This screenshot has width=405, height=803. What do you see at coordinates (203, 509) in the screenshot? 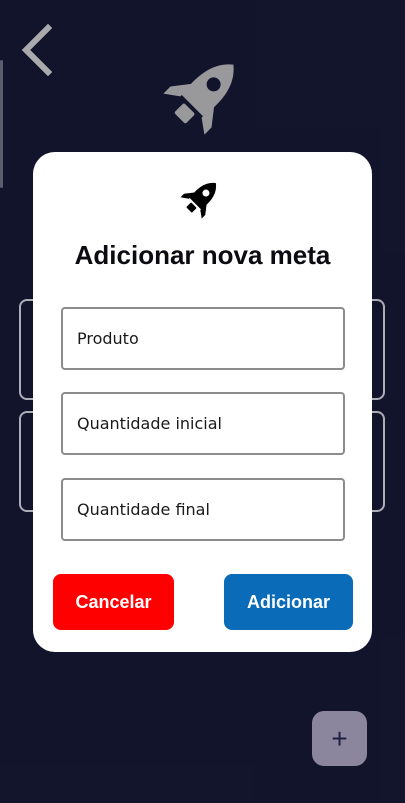
I see `final-quantity-field` at bounding box center [203, 509].